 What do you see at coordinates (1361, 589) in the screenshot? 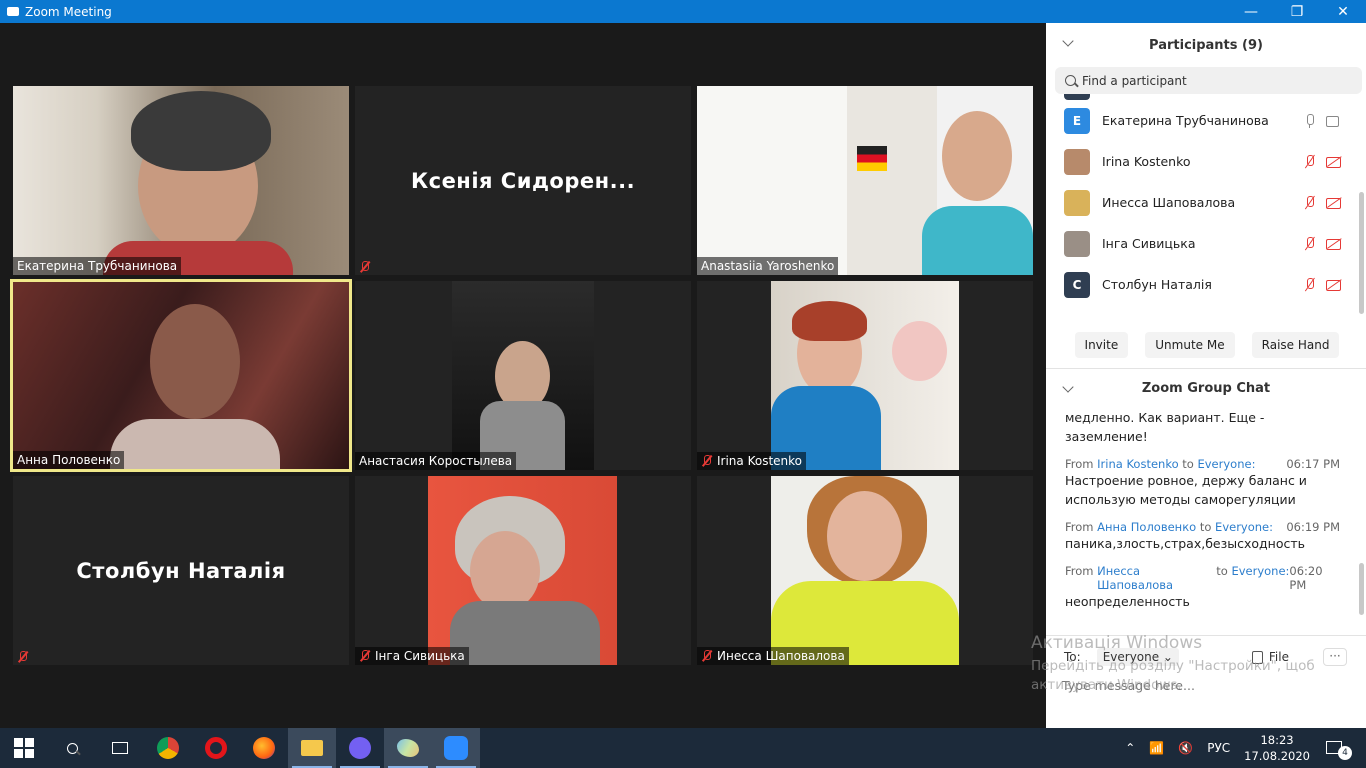
I see `chat-scrollbar` at bounding box center [1361, 589].